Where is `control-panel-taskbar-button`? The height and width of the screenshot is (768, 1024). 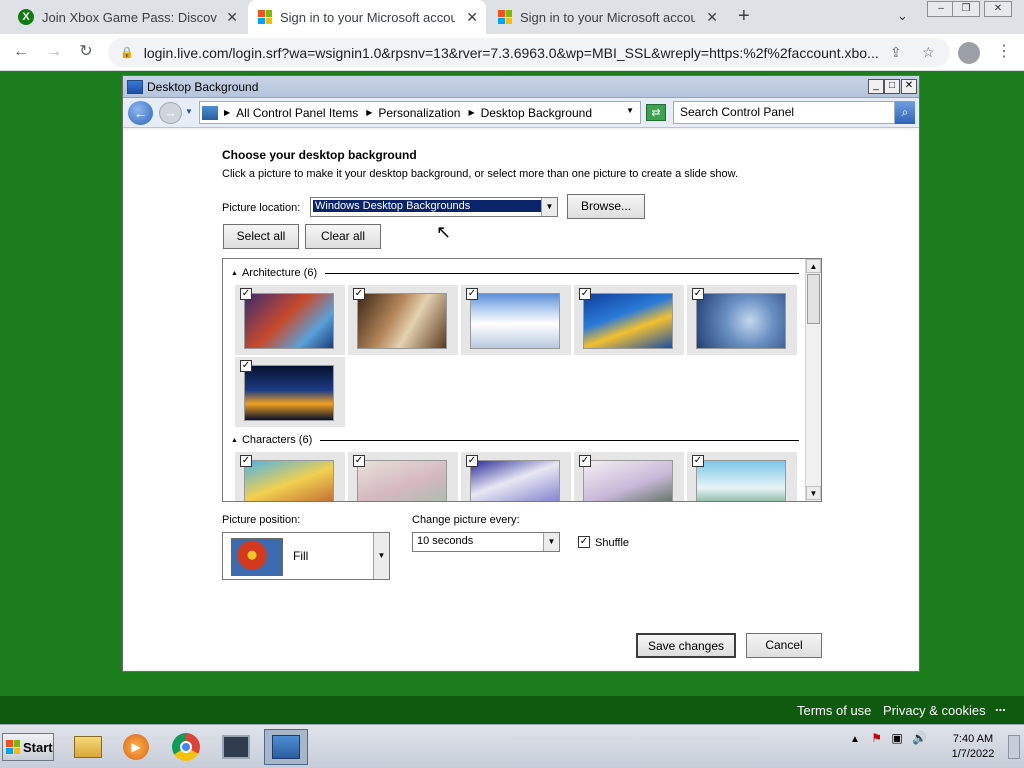 control-panel-taskbar-button is located at coordinates (286, 747).